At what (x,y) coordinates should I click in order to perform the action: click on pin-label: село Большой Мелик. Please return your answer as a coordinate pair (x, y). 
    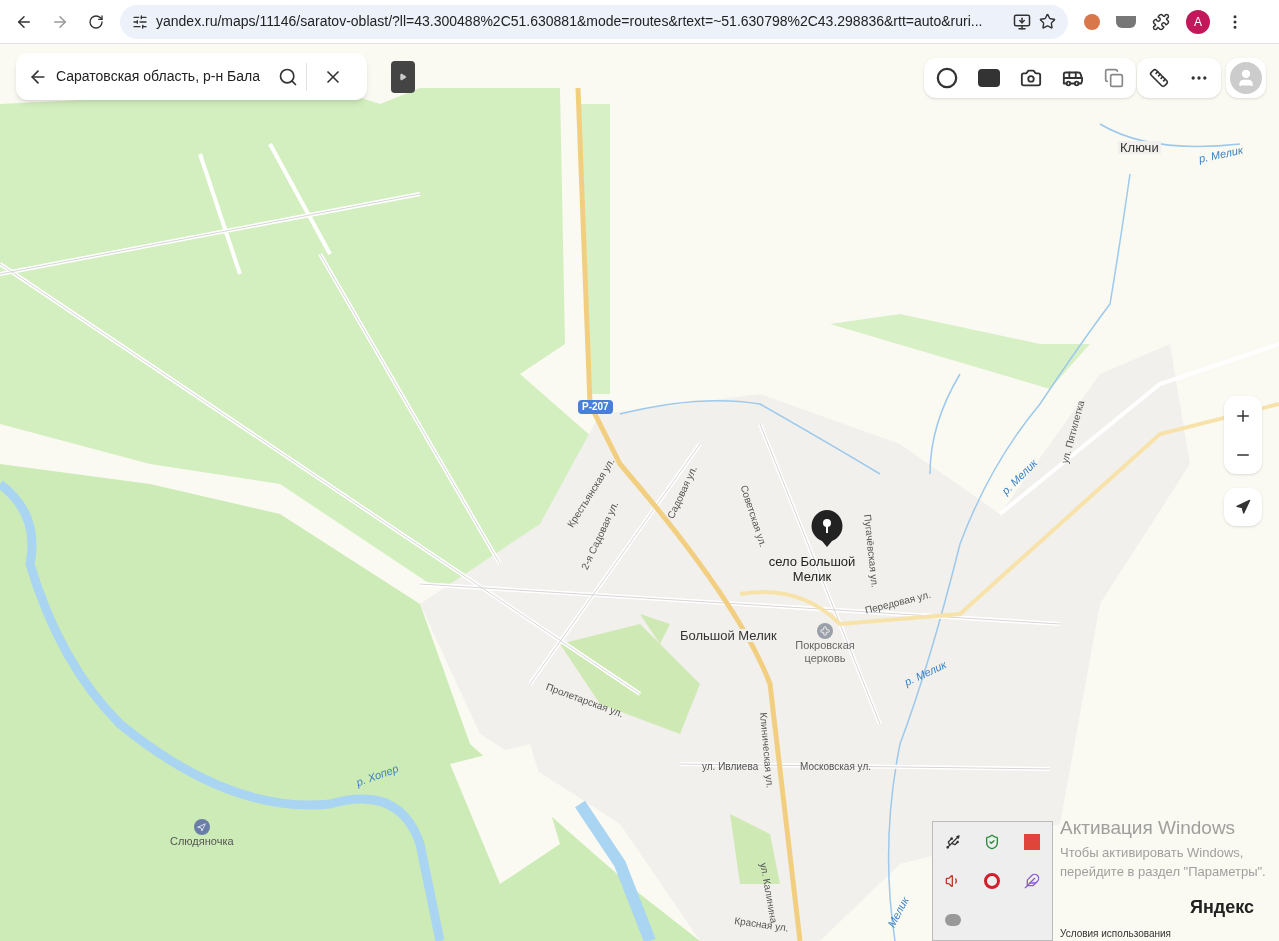
    Looking at the image, I should click on (812, 569).